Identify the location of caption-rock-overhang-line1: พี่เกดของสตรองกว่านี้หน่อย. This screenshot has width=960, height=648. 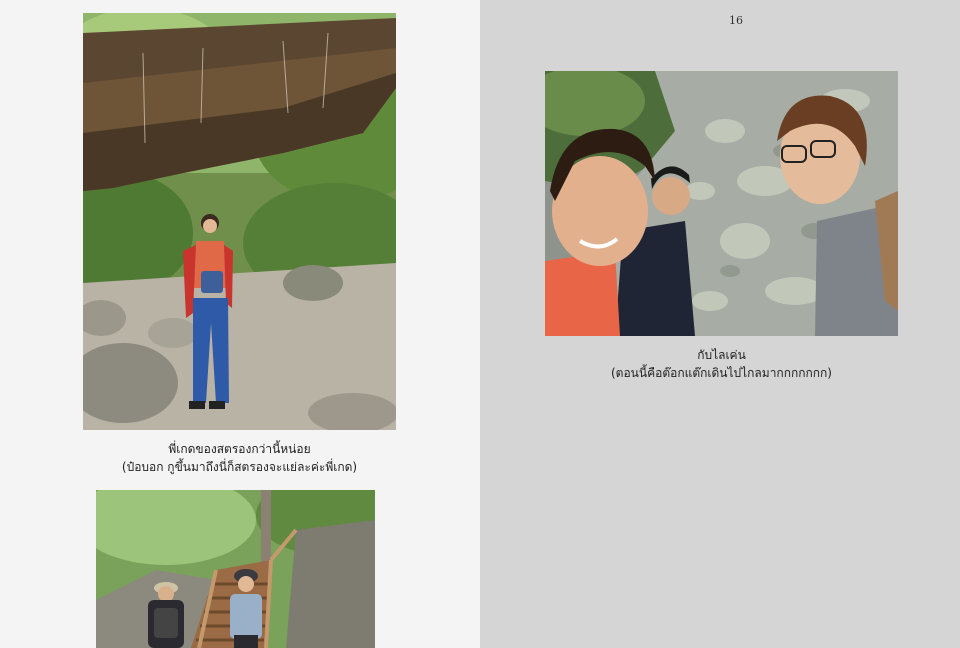
(239, 449).